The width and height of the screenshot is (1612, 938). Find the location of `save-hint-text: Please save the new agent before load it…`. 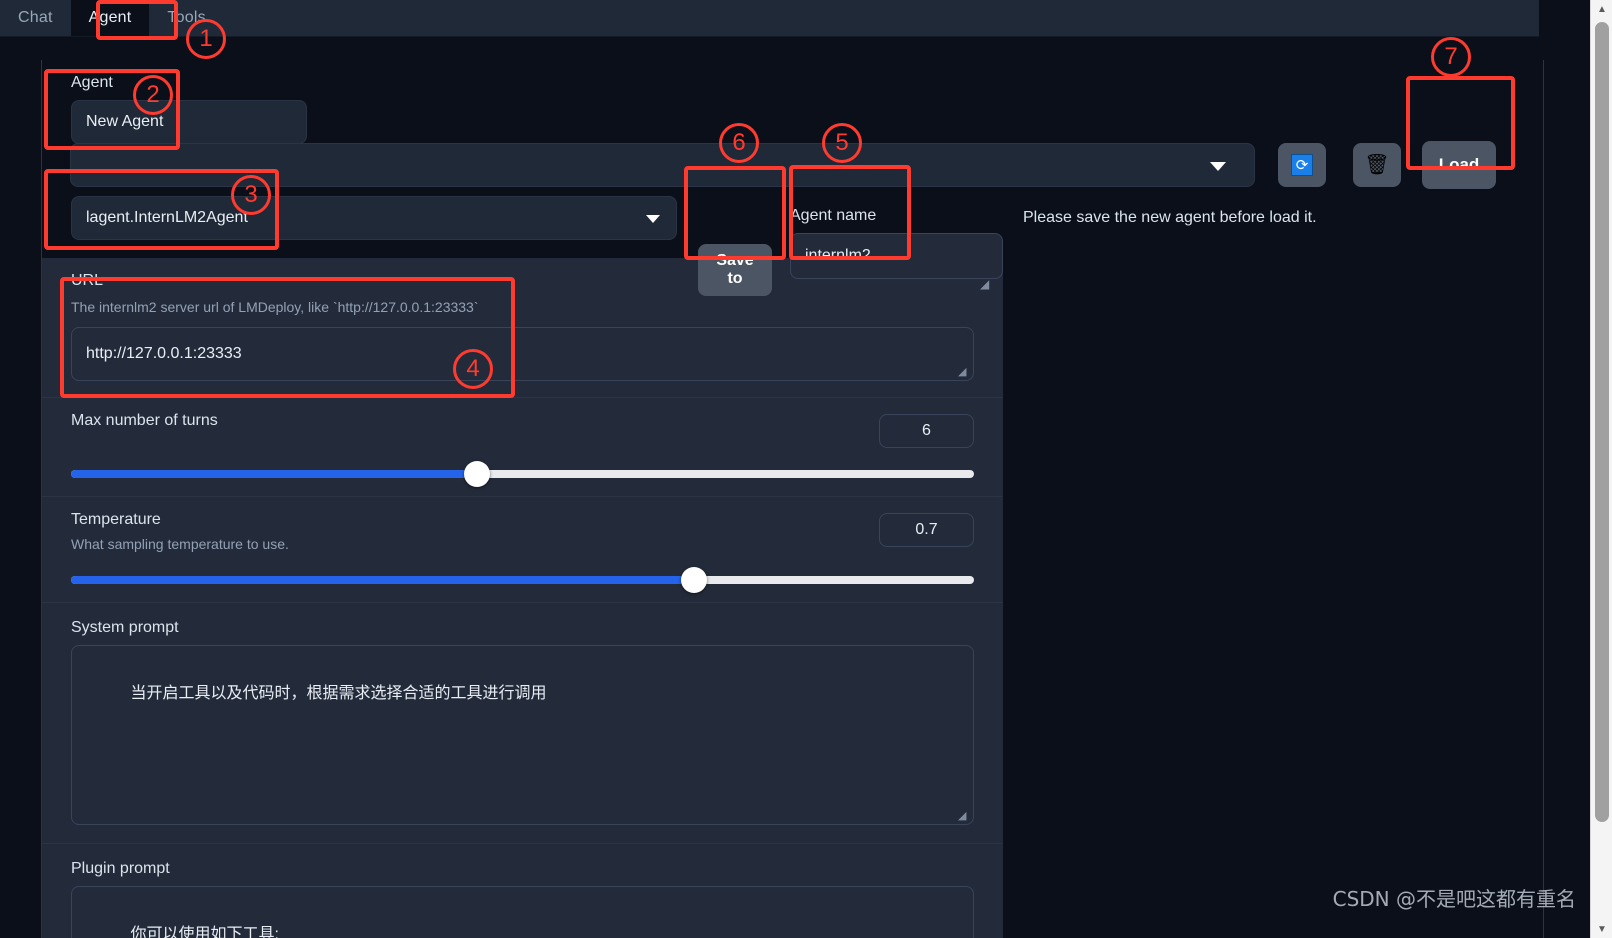

save-hint-text: Please save the new agent before load it… is located at coordinates (1170, 217).